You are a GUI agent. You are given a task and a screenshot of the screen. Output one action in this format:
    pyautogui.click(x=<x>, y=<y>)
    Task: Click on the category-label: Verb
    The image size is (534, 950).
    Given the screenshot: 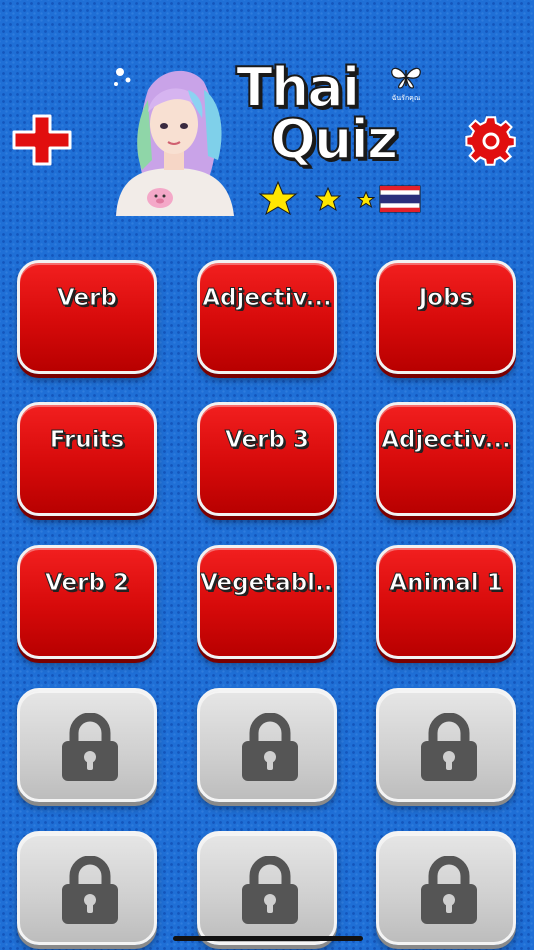 What is the action you would take?
    pyautogui.click(x=87, y=298)
    